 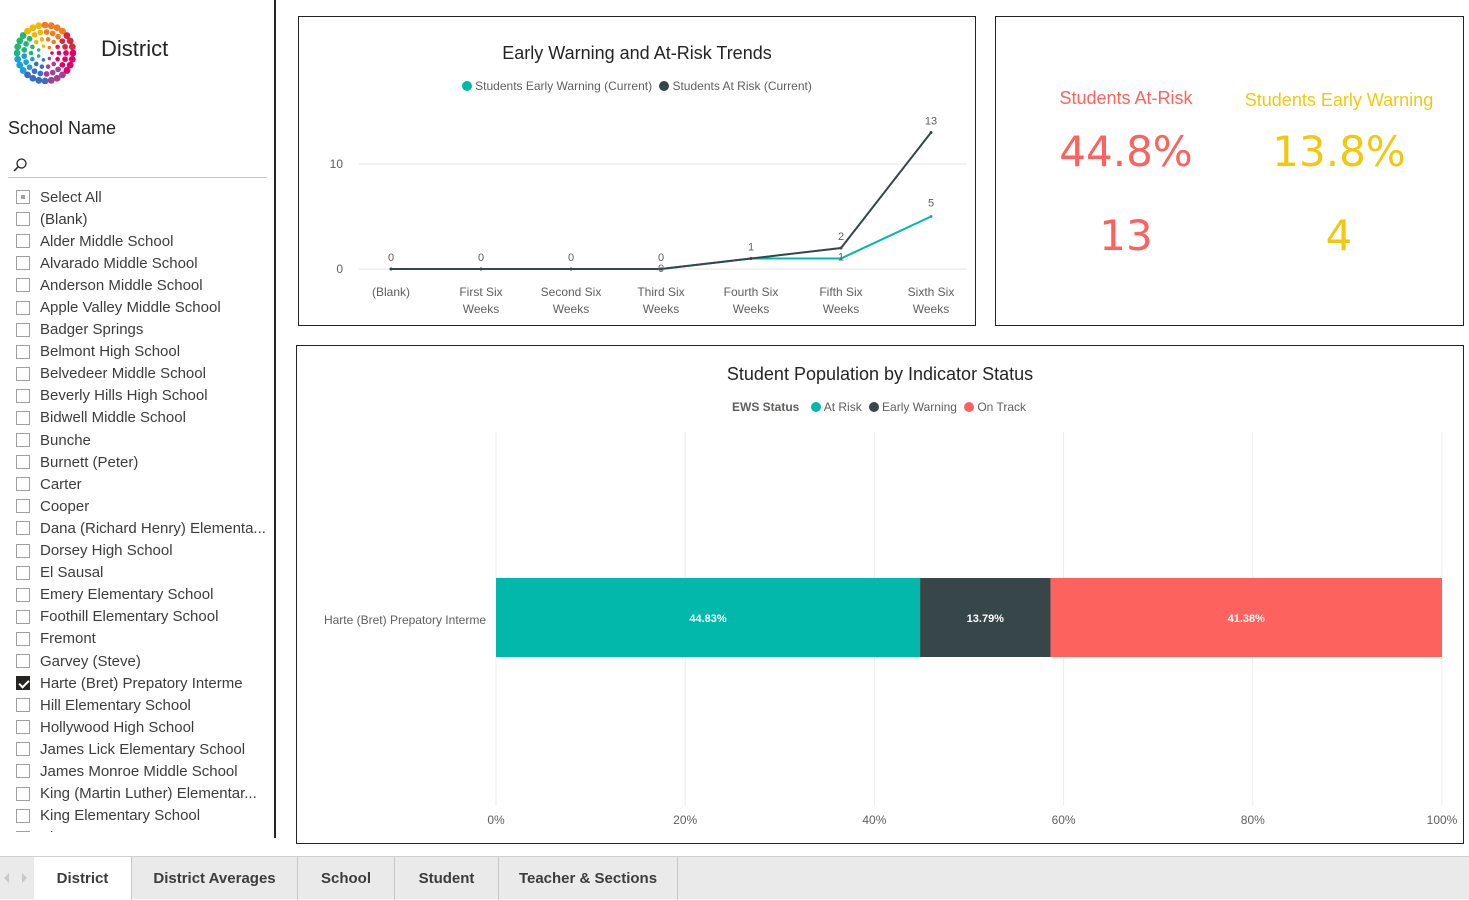 I want to click on slicer-item-label: Beverly Hills High School, so click(x=124, y=396).